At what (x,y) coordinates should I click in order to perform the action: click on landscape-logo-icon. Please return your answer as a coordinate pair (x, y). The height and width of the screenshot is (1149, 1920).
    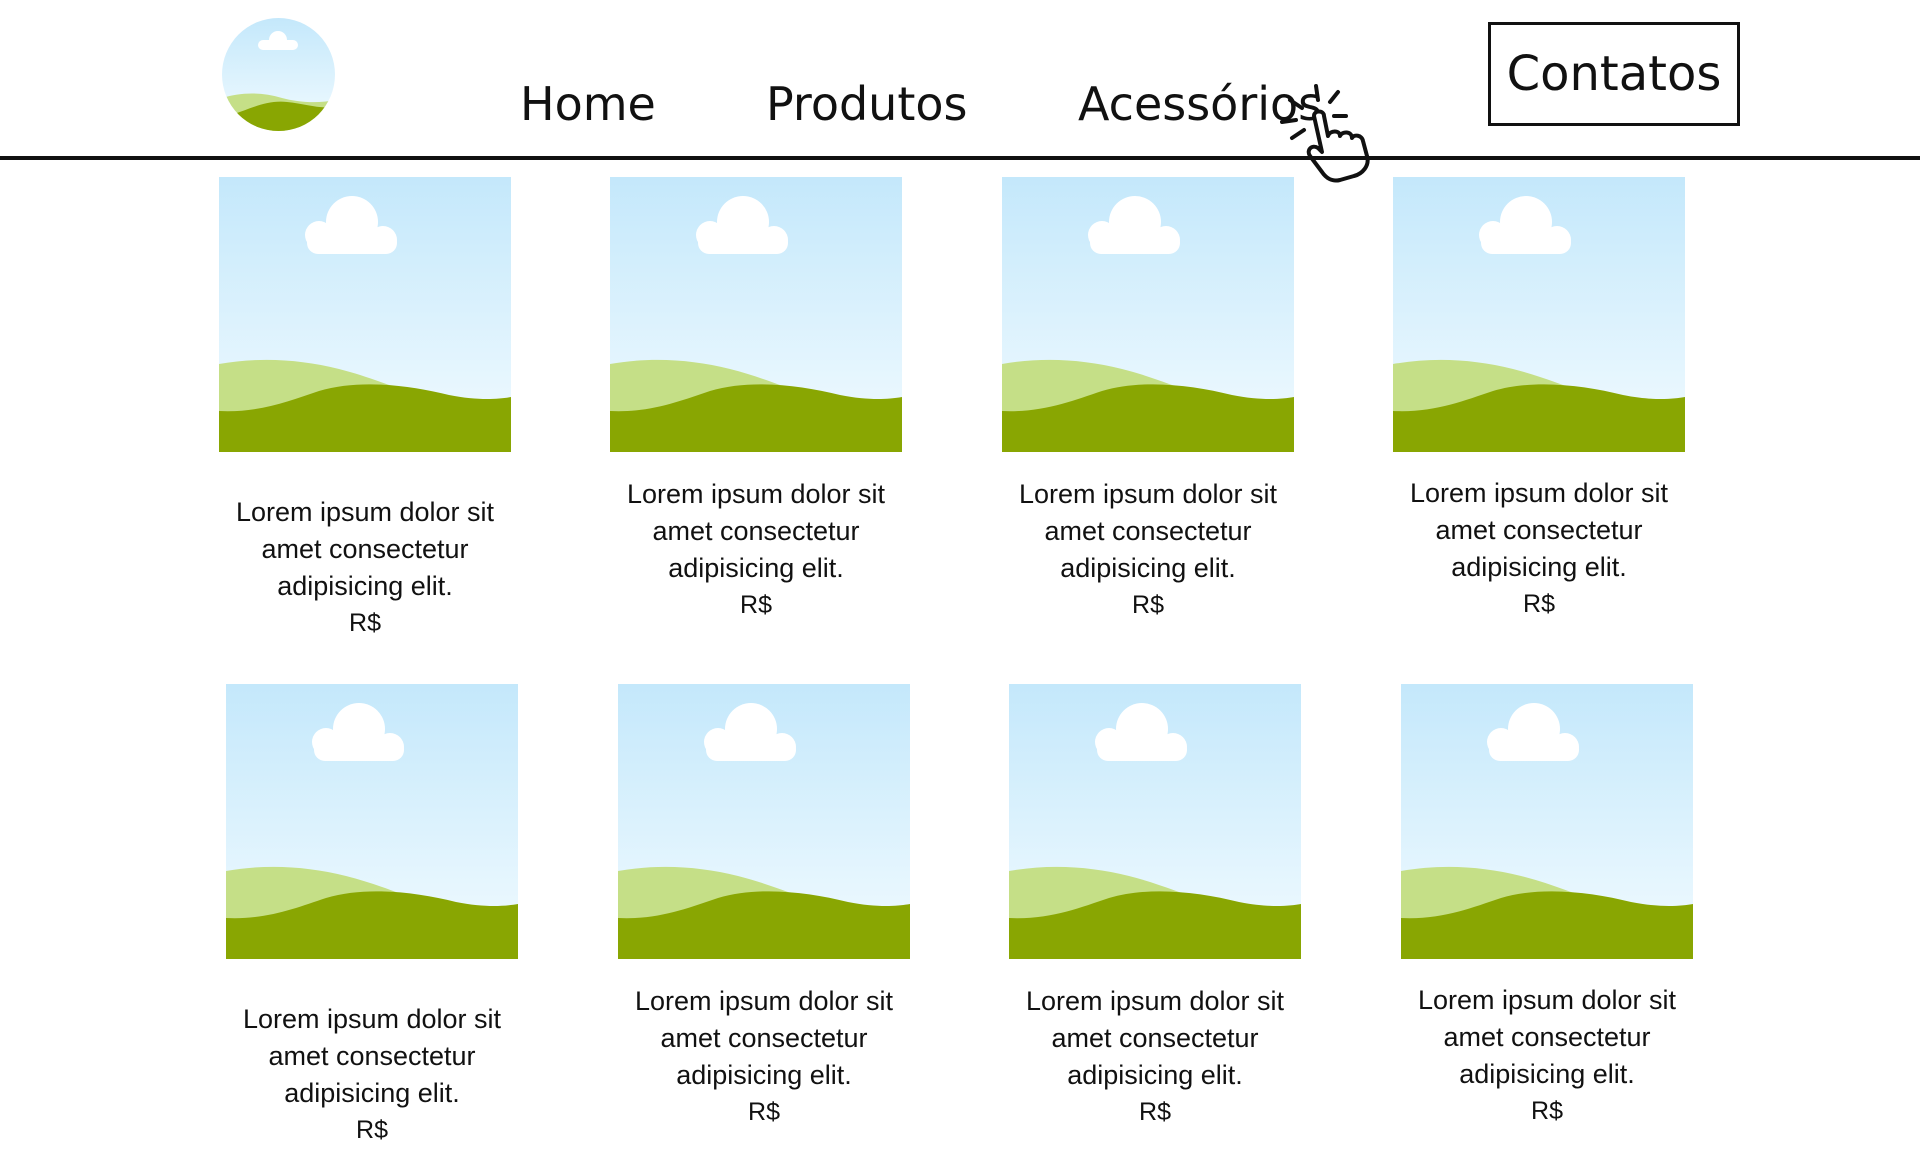
    Looking at the image, I should click on (278, 74).